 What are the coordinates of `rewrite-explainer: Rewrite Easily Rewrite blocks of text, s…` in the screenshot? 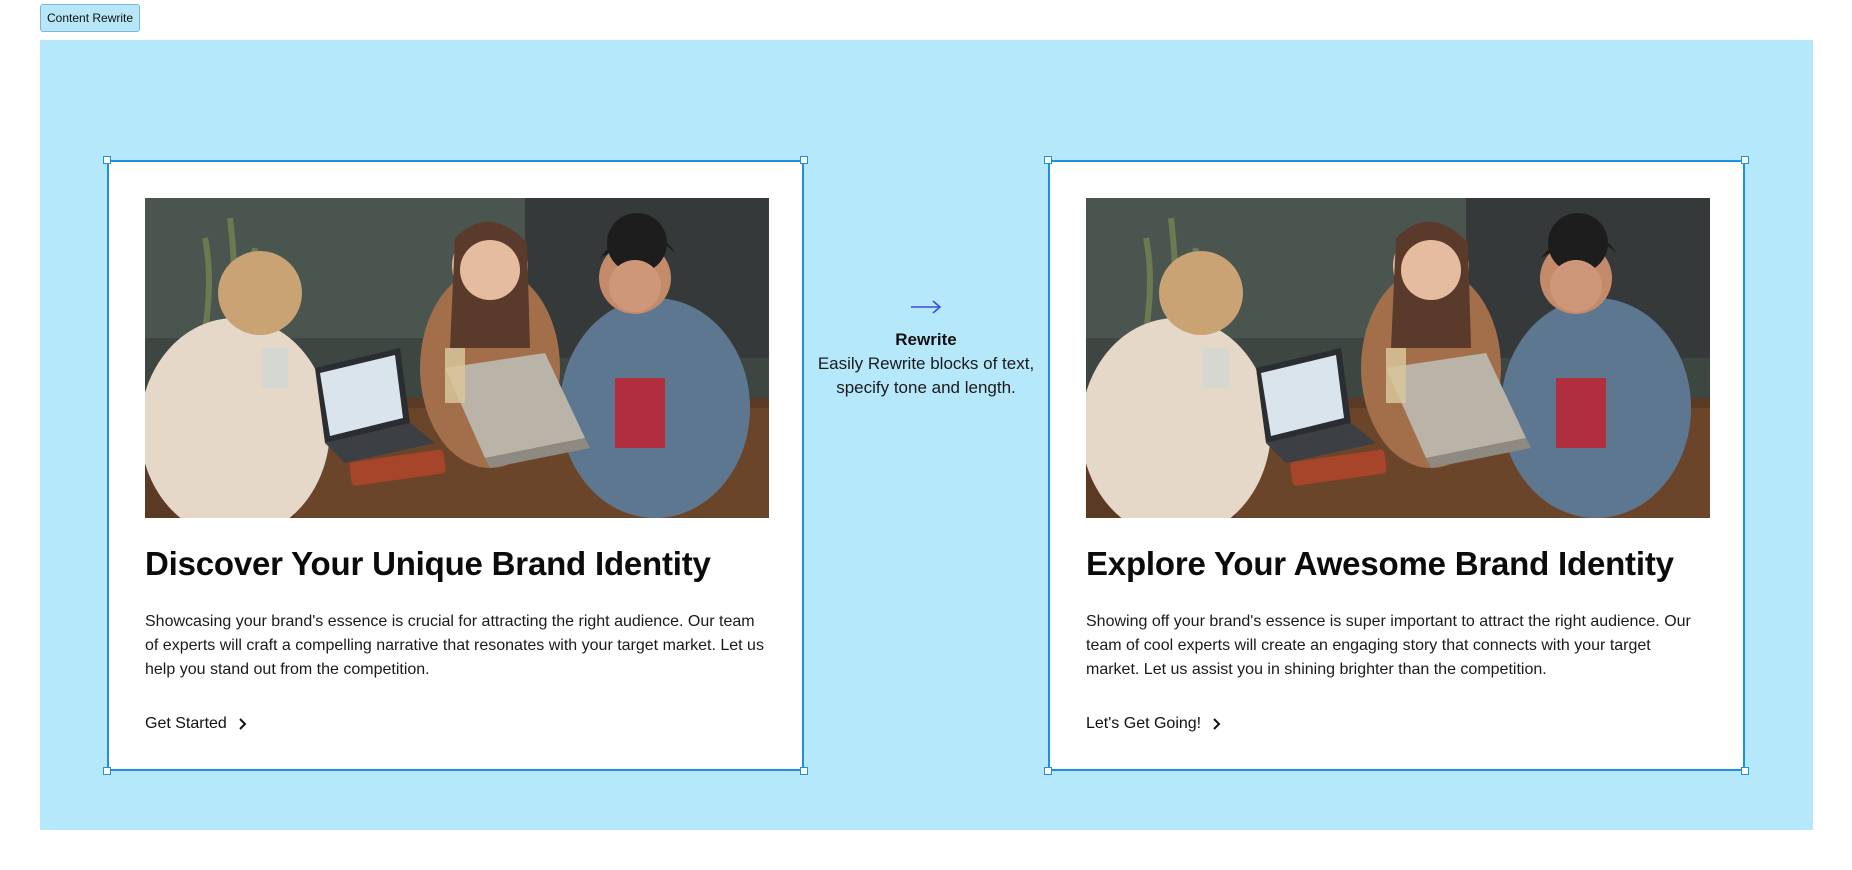 It's located at (926, 350).